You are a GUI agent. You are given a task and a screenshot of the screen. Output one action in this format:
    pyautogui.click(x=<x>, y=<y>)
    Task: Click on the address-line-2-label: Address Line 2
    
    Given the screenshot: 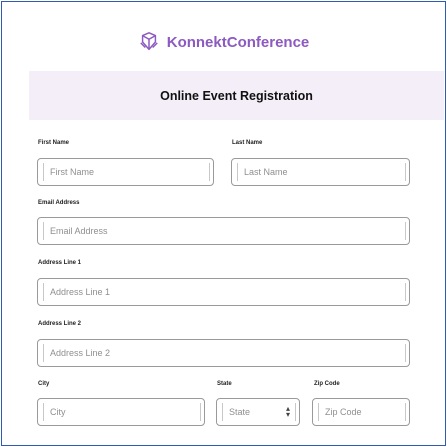 What is the action you would take?
    pyautogui.click(x=60, y=324)
    